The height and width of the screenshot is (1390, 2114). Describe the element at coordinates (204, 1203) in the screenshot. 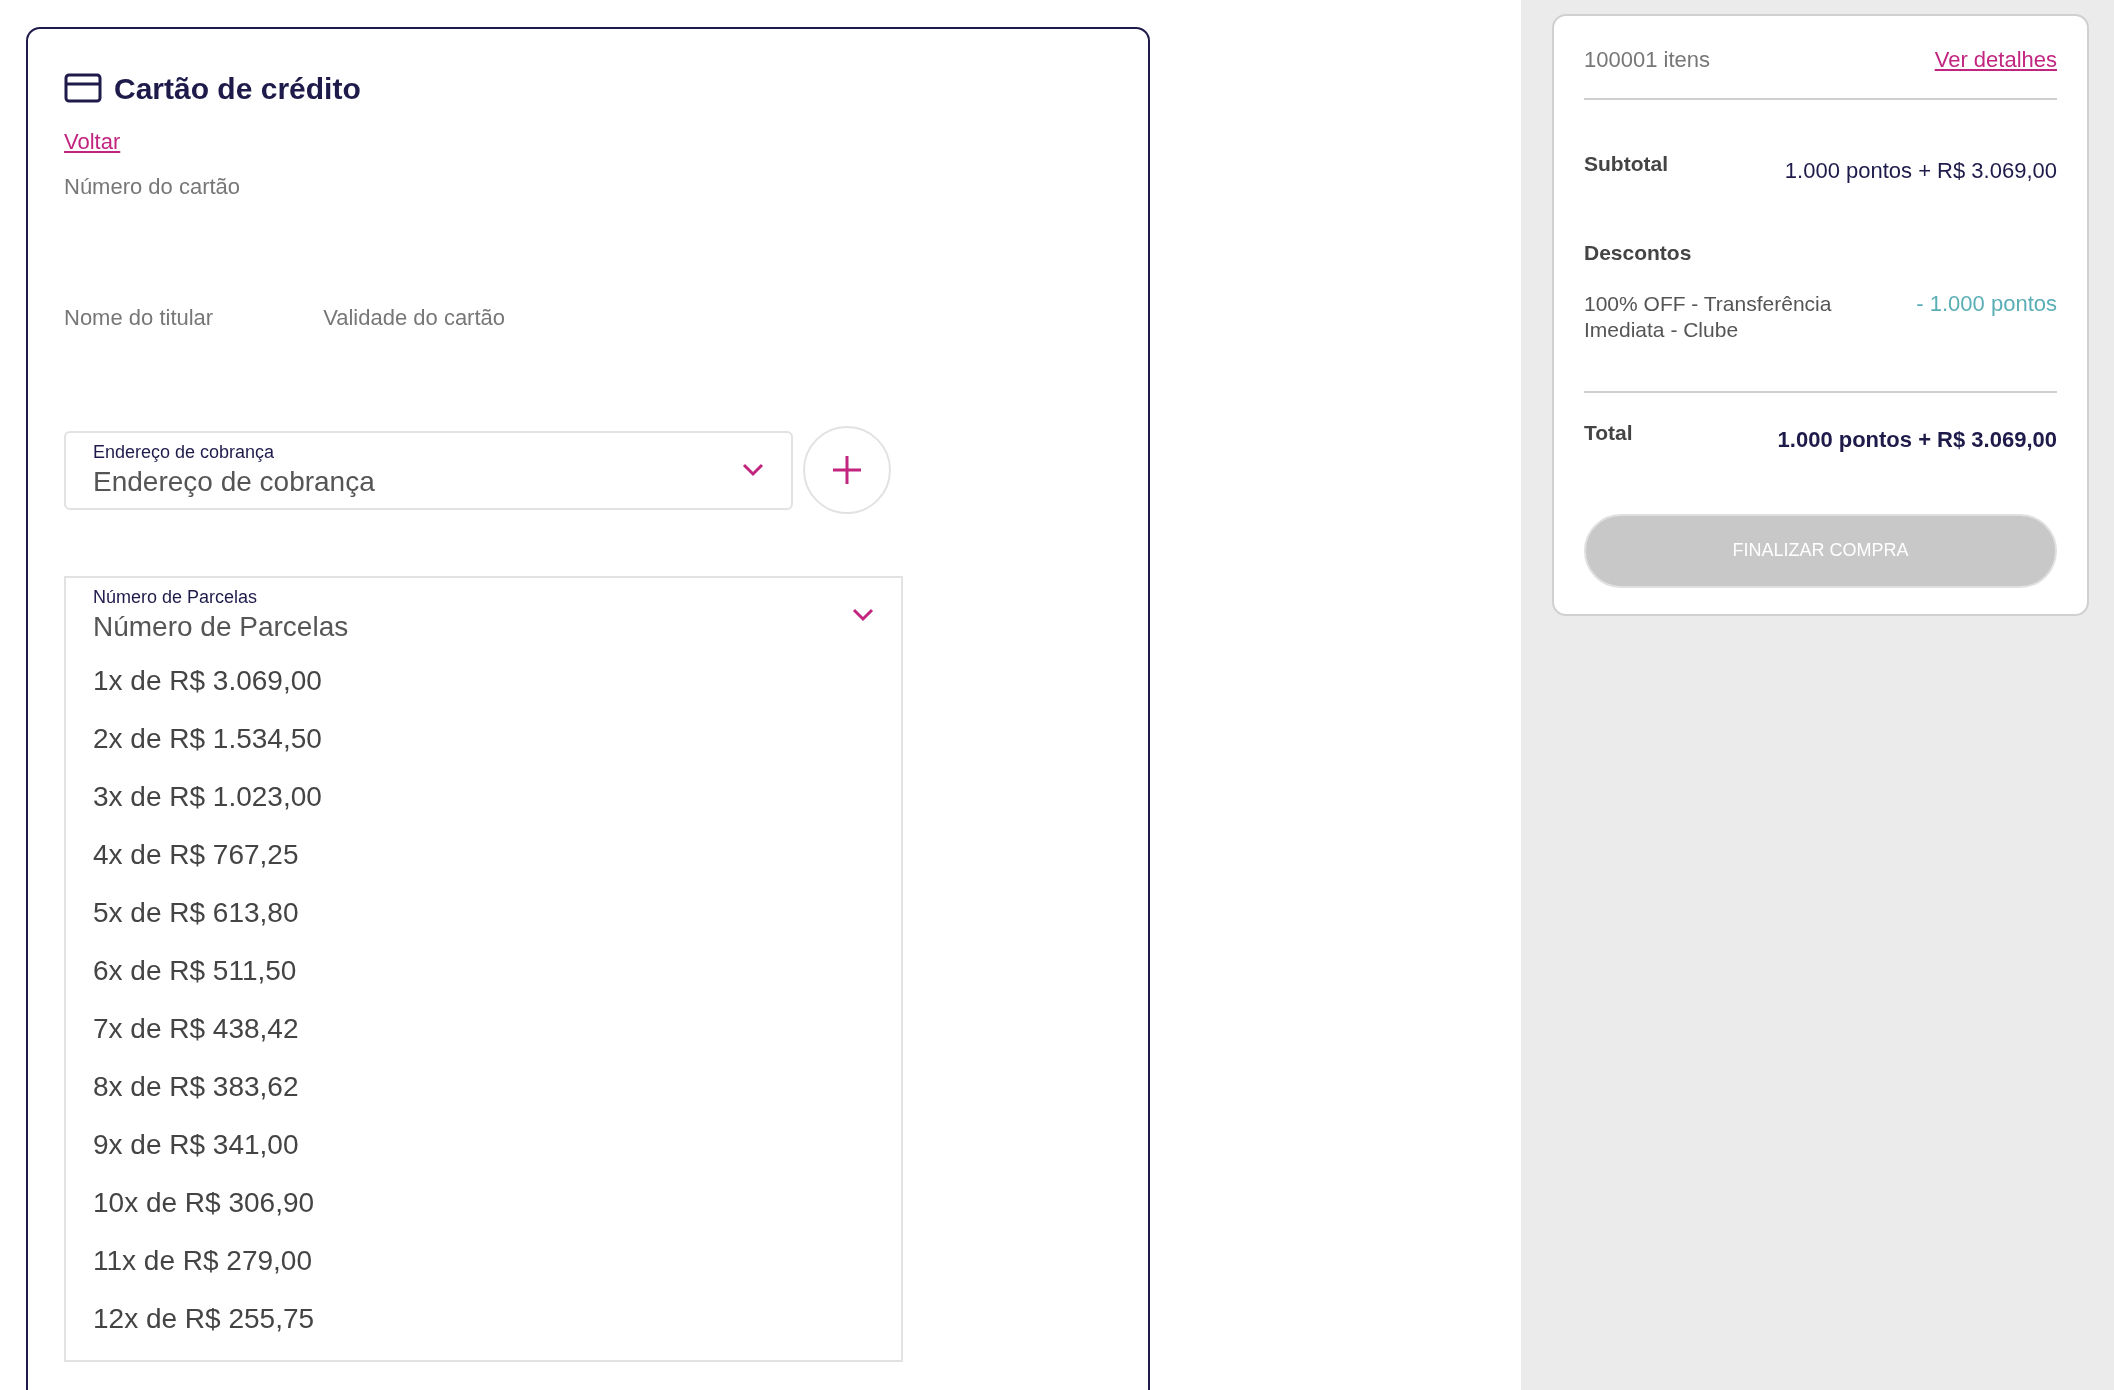

I see `installment-option: 10x de R$ 306,90` at that location.